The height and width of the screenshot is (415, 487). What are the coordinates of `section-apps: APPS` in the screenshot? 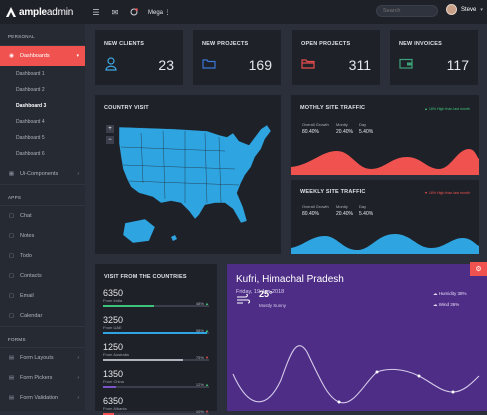 It's located at (42, 195).